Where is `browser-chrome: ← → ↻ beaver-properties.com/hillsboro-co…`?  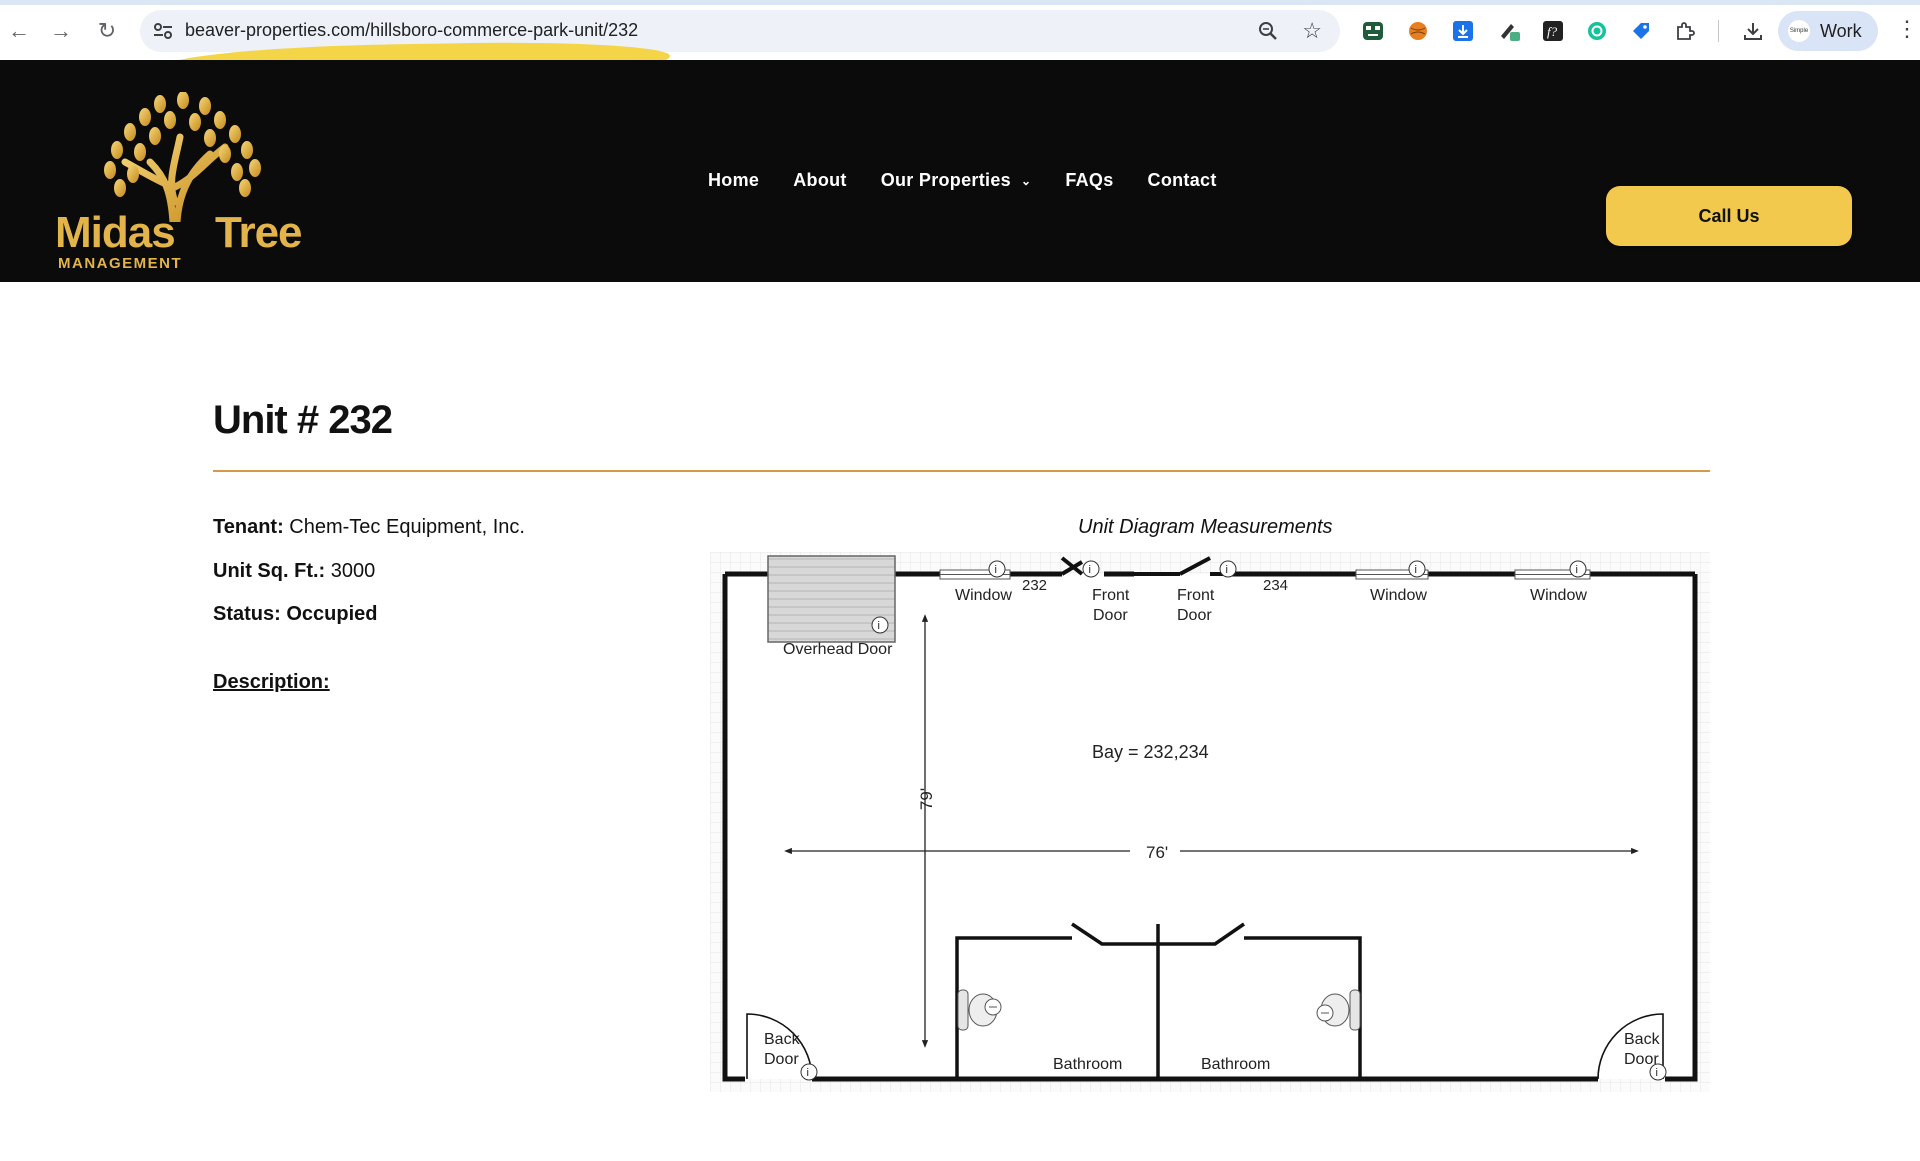
browser-chrome: ← → ↻ beaver-properties.com/hillsboro-co… is located at coordinates (960, 42).